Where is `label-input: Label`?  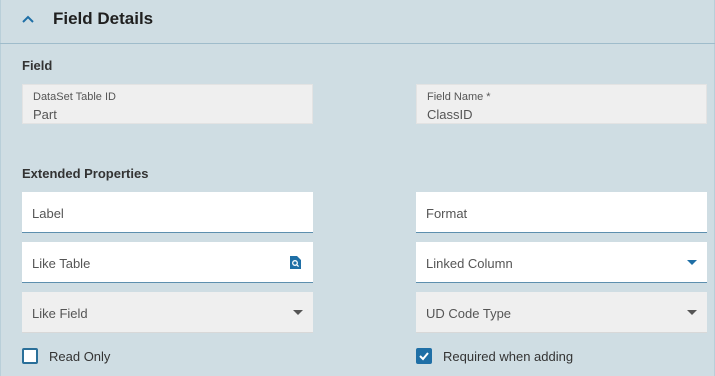 label-input: Label is located at coordinates (167, 212).